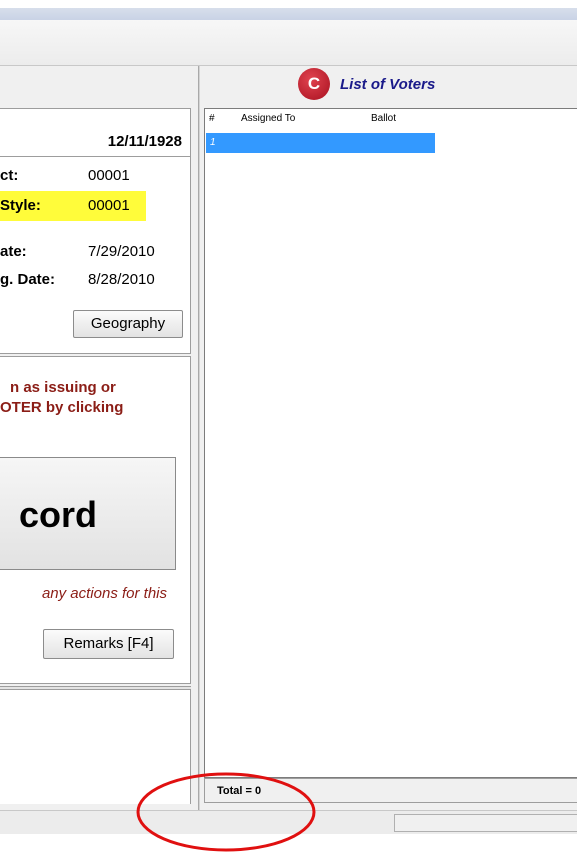  I want to click on actions-note: any actions for this, so click(104, 593).